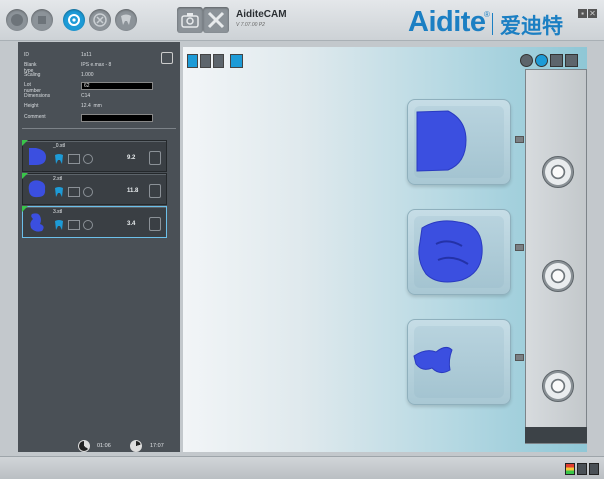  Describe the element at coordinates (582, 13) in the screenshot. I see `minimize-icon: ▪` at that location.